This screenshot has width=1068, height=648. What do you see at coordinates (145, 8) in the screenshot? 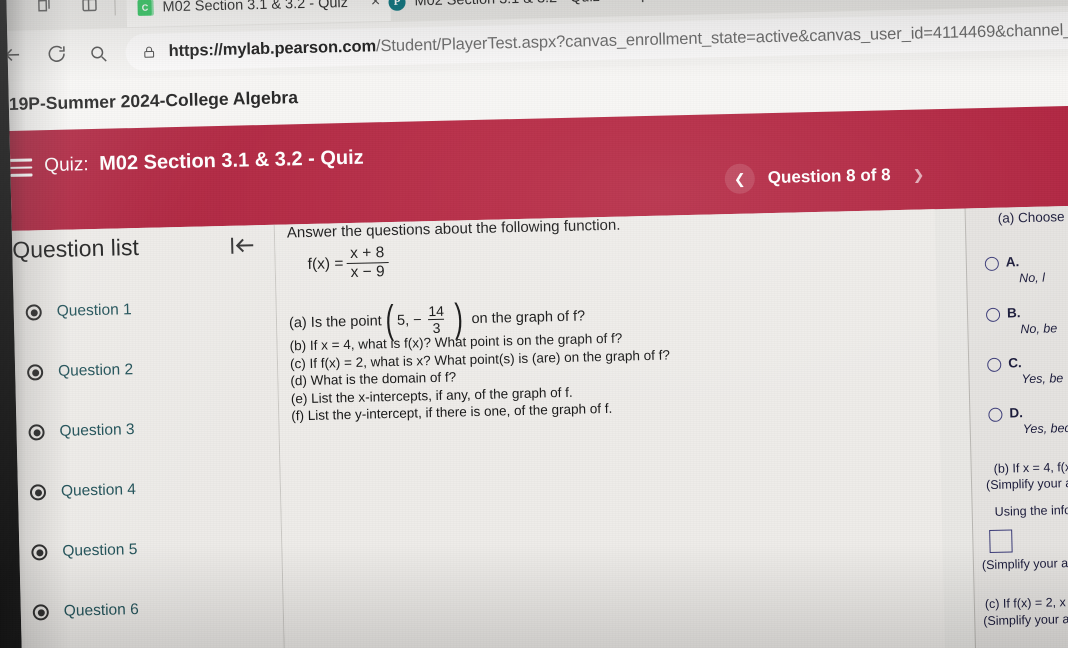
I see `canvas-favicon-icon: C` at bounding box center [145, 8].